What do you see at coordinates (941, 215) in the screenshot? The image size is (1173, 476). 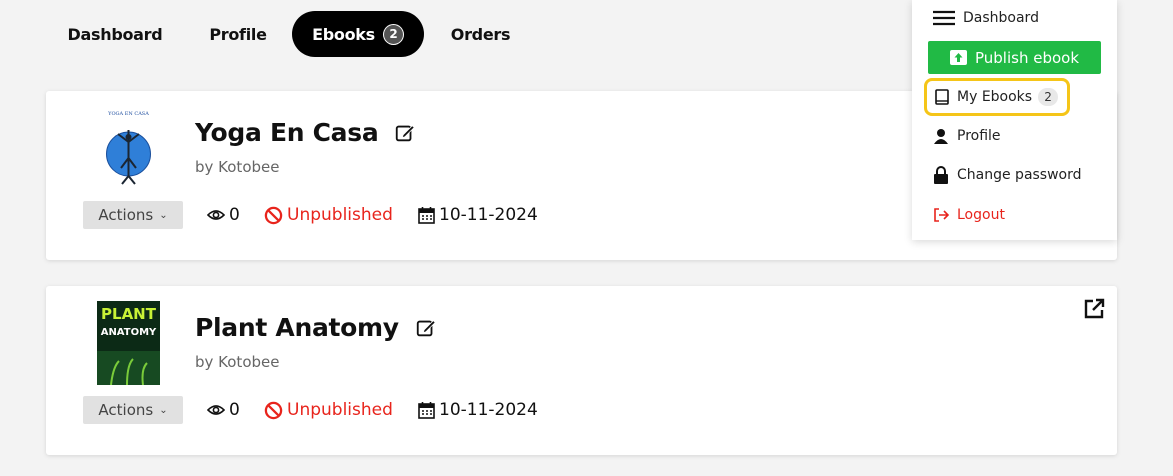 I see `logout-icon` at bounding box center [941, 215].